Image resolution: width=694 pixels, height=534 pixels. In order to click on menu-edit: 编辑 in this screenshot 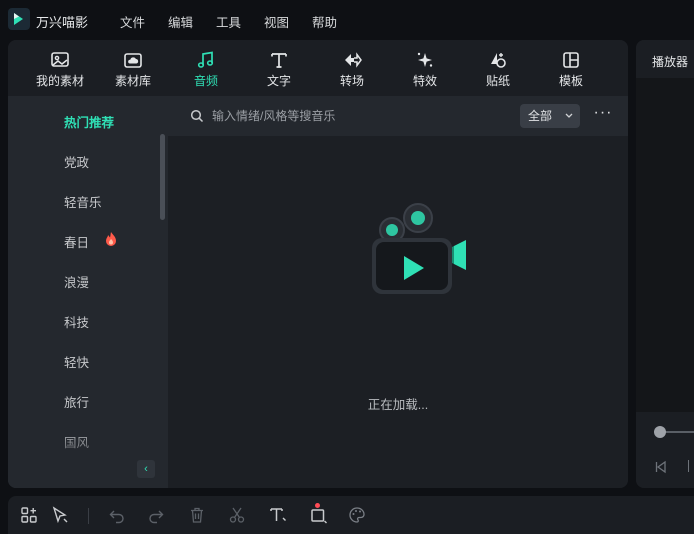, I will do `click(192, 21)`.